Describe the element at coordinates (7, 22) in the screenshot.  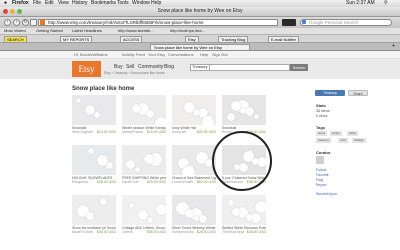
I see `back-icon: ‹` at that location.